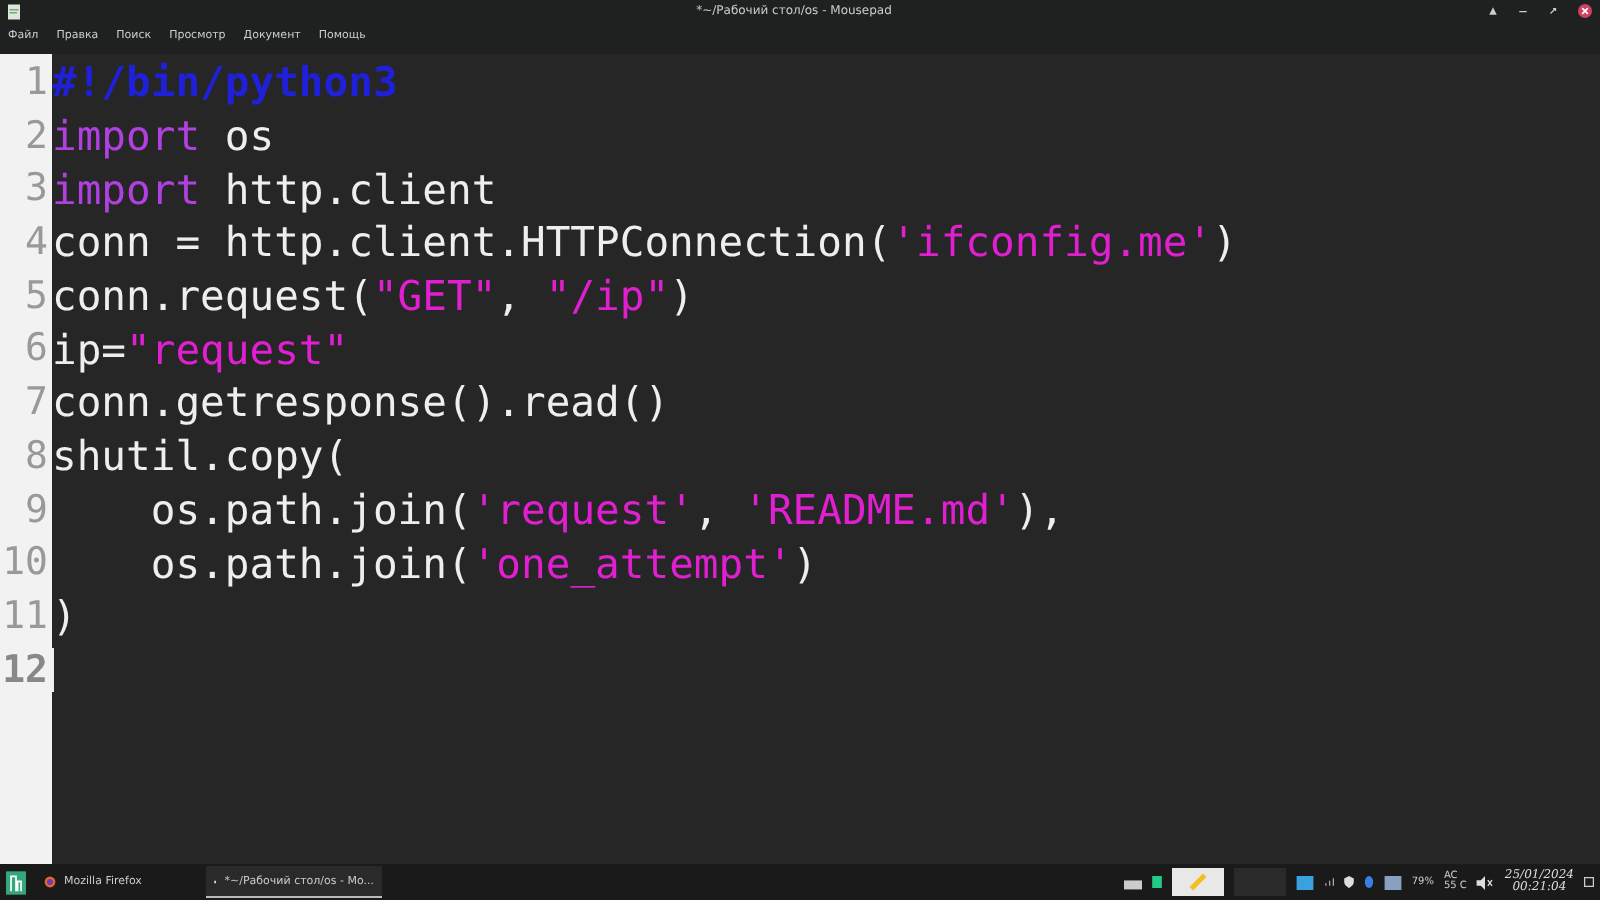 The image size is (1600, 900). I want to click on clipboard-icon, so click(1156, 882).